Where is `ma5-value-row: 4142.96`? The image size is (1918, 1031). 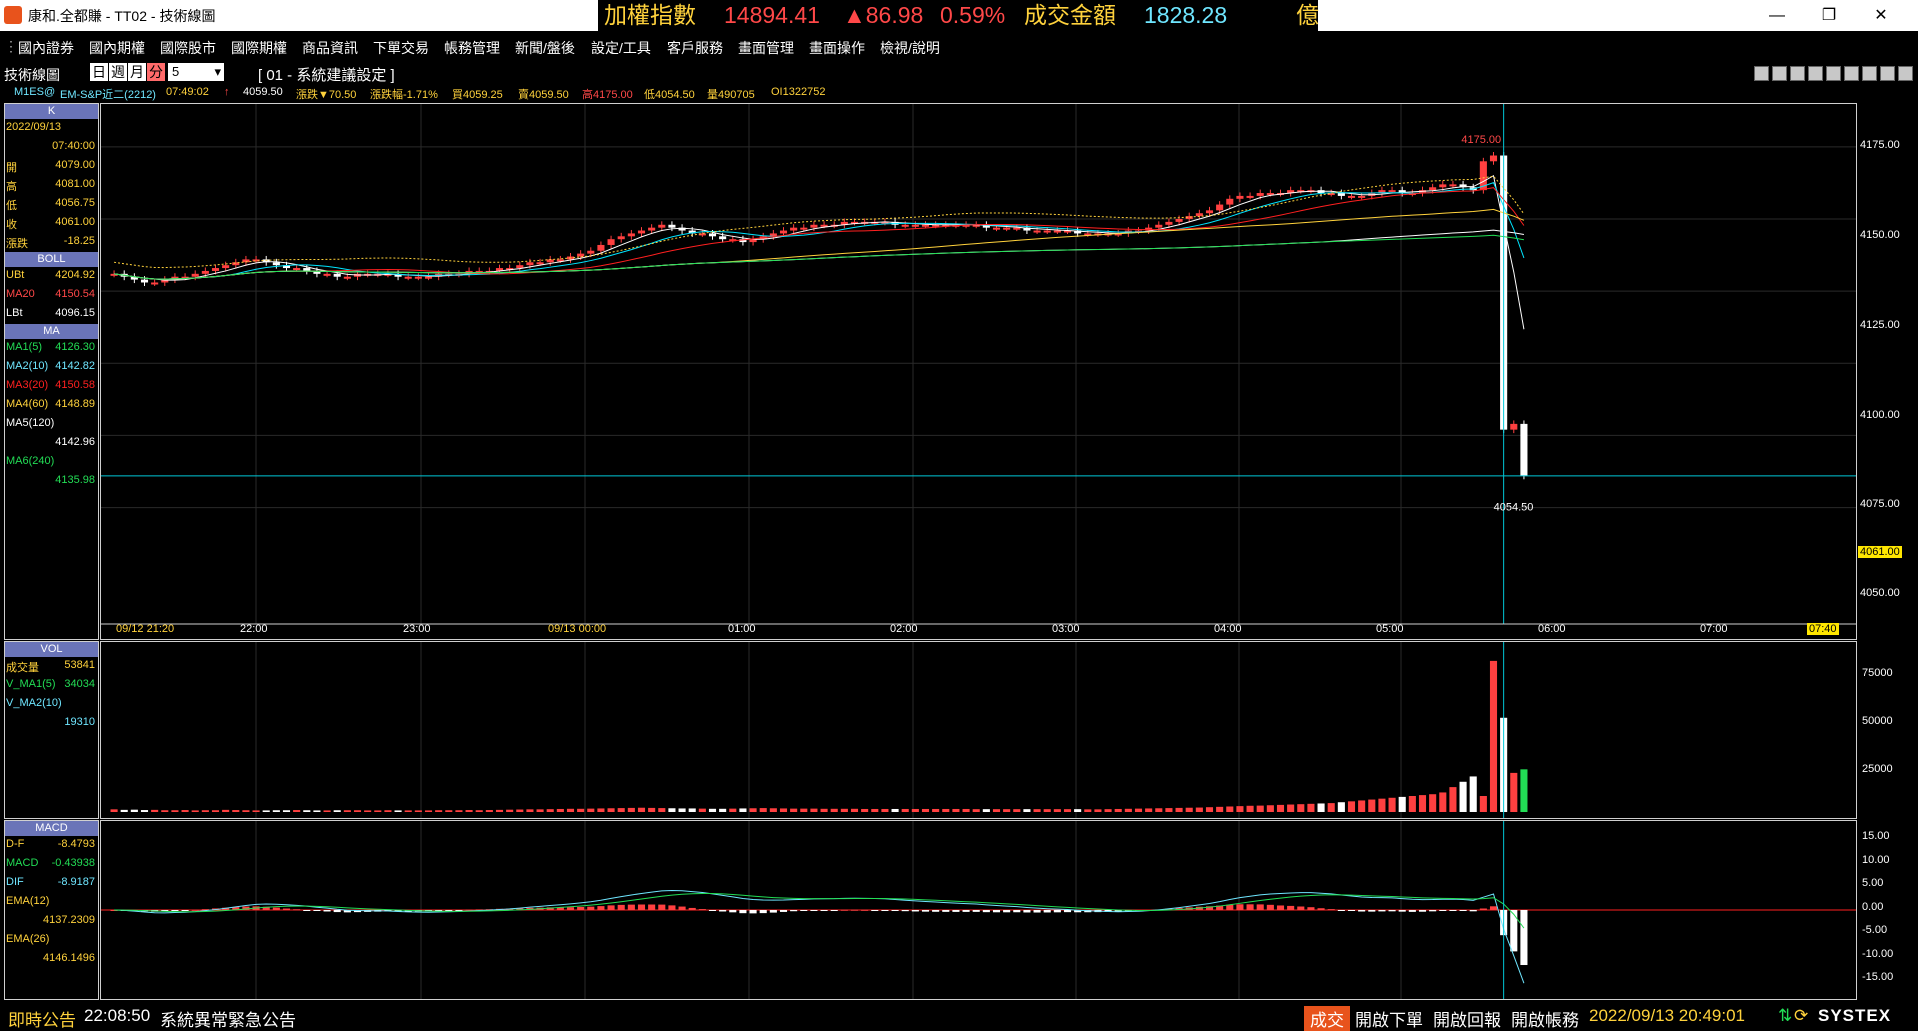
ma5-value-row: 4142.96 is located at coordinates (75, 442).